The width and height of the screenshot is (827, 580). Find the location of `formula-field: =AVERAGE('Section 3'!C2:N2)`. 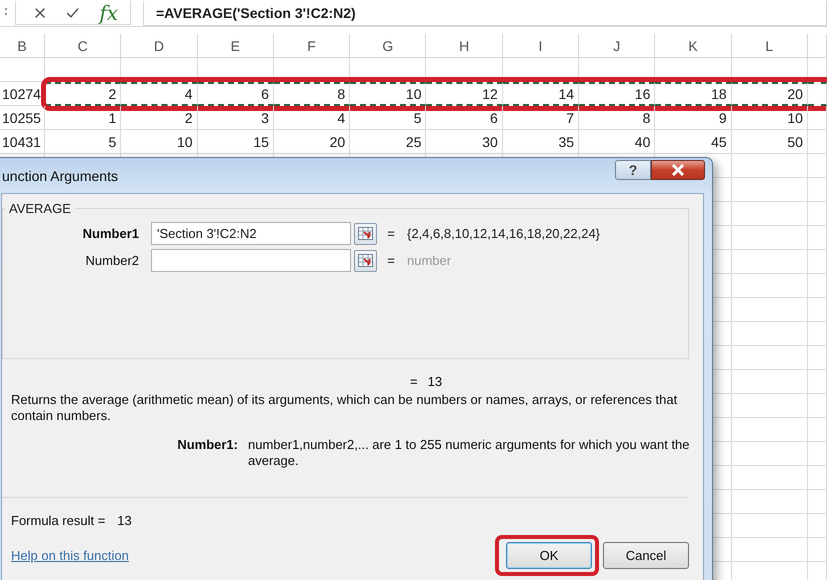

formula-field: =AVERAGE('Section 3'!C2:N2) is located at coordinates (485, 13).